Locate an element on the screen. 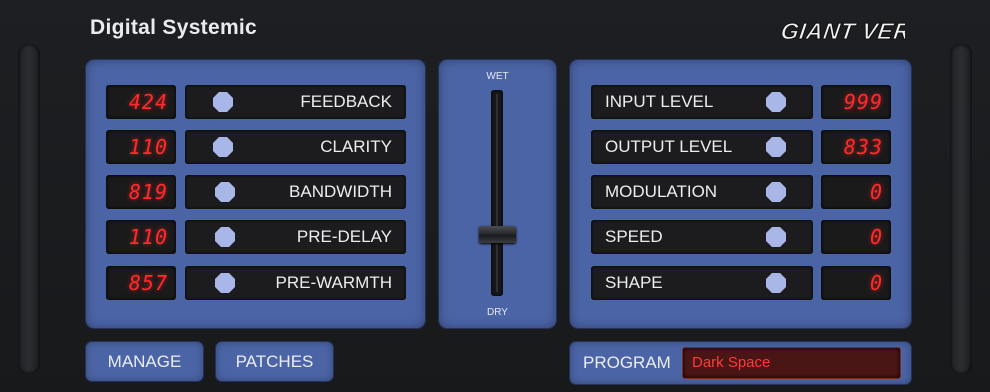 This screenshot has width=990, height=392. pre-delay-label: PRE-DELAY is located at coordinates (344, 236).